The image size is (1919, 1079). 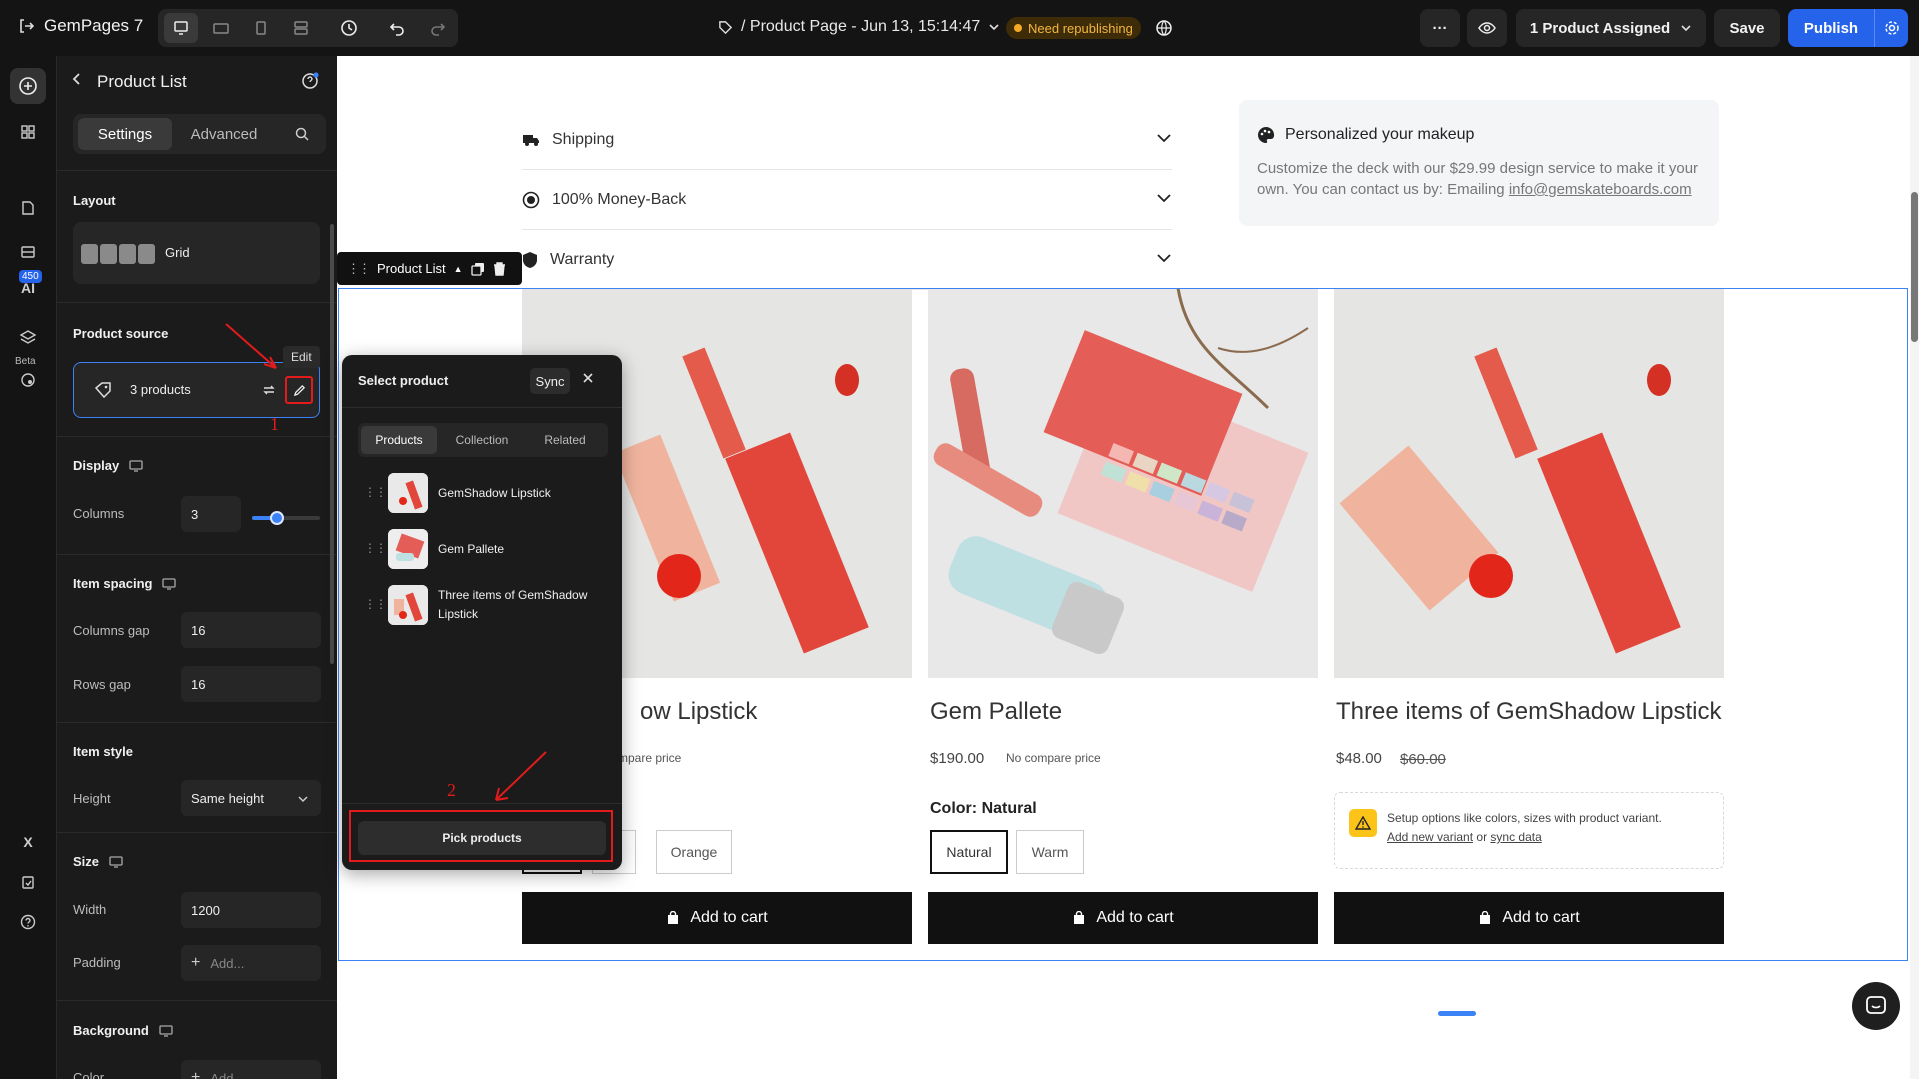 I want to click on chat-button, so click(x=1876, y=1006).